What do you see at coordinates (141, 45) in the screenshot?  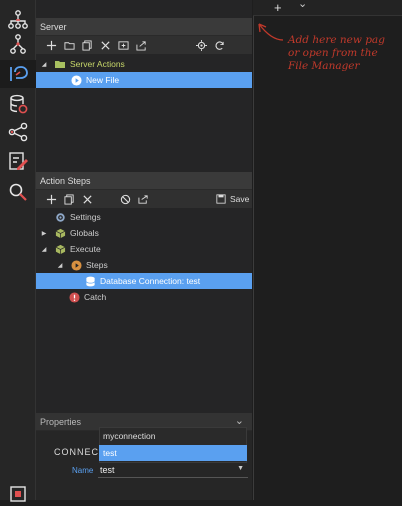 I see `export-icon` at bounding box center [141, 45].